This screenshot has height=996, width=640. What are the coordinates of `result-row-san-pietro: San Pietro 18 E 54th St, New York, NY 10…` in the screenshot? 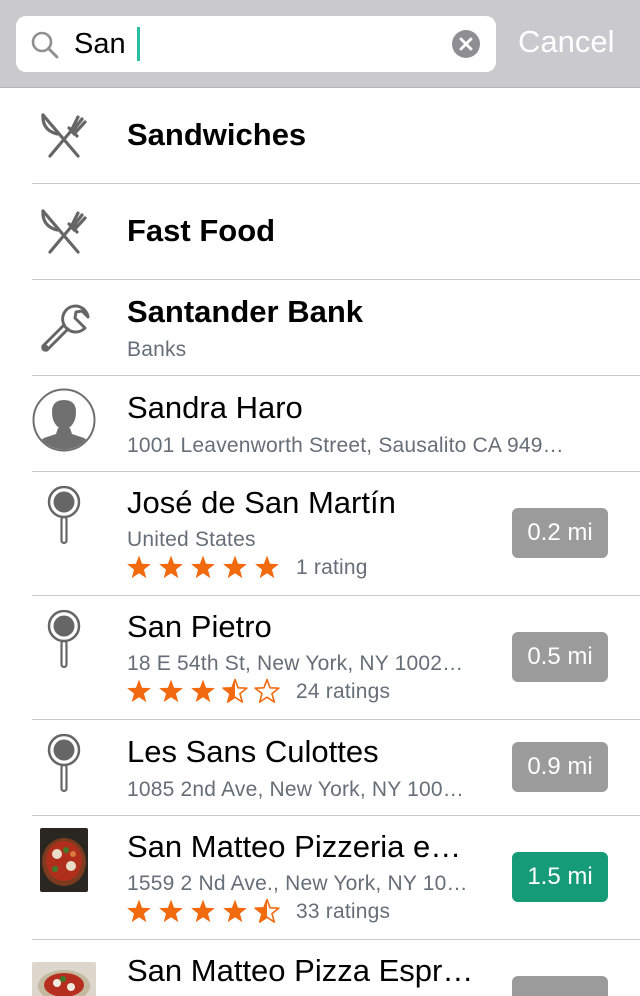 It's located at (320, 658).